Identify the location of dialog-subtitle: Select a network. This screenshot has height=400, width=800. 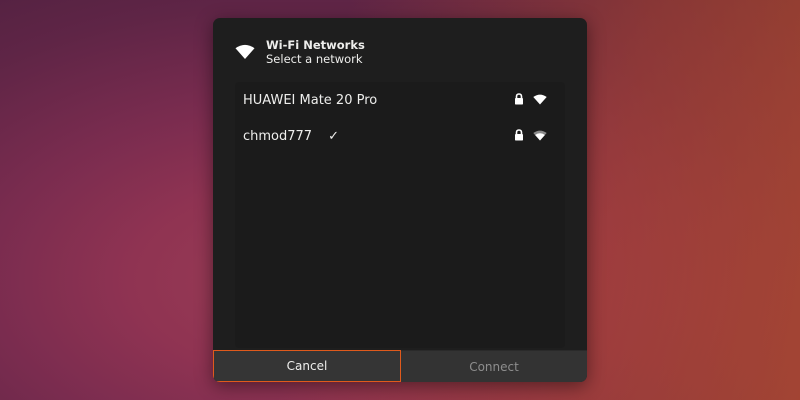
(314, 59).